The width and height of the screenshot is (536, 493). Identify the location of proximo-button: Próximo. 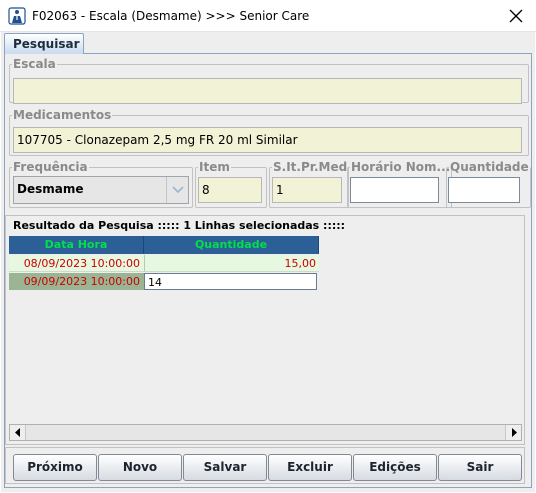
(55, 467).